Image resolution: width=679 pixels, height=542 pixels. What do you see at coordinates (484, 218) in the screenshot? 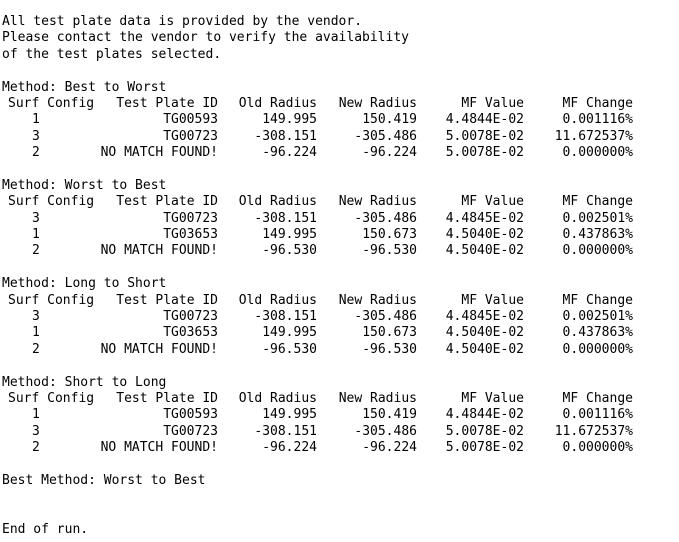
I see `mf-value-cell: 4.4845E-02` at bounding box center [484, 218].